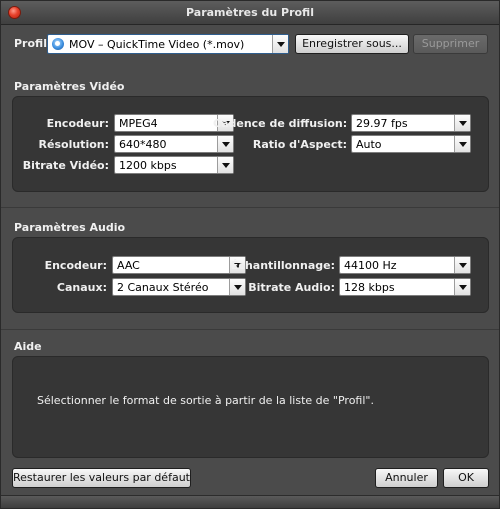 The image size is (500, 509). I want to click on restore-defaults-button: Restaurer les valeurs par défaut, so click(101, 478).